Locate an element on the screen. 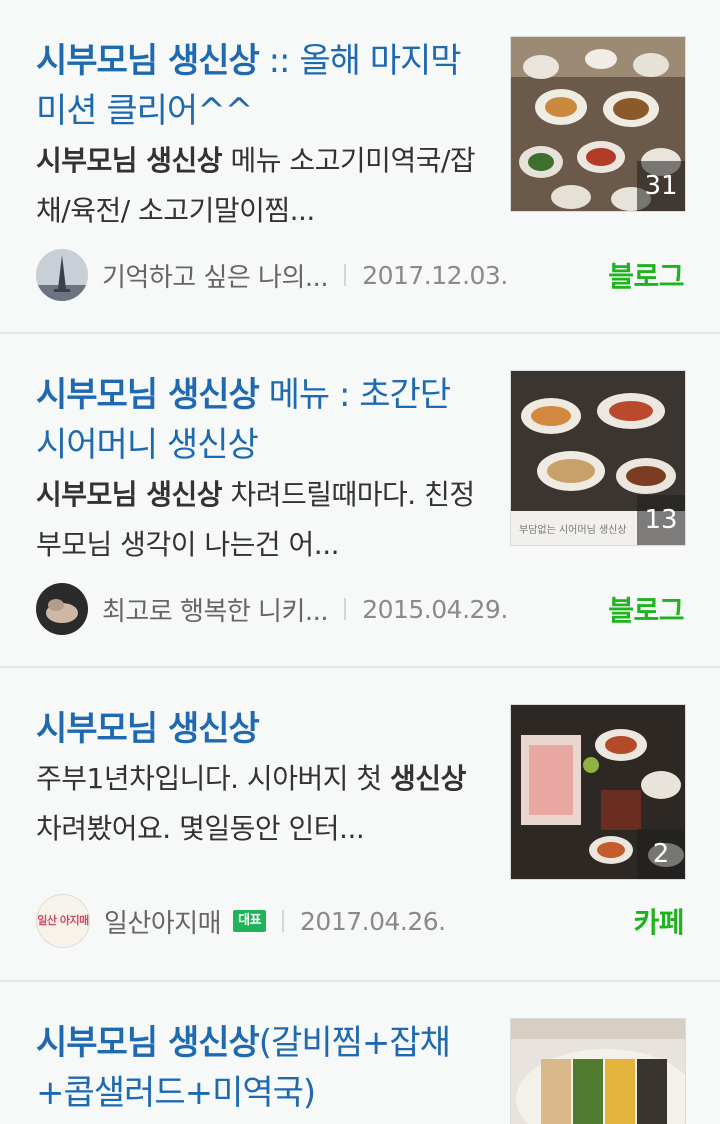  hands-avatar-image is located at coordinates (62, 609).